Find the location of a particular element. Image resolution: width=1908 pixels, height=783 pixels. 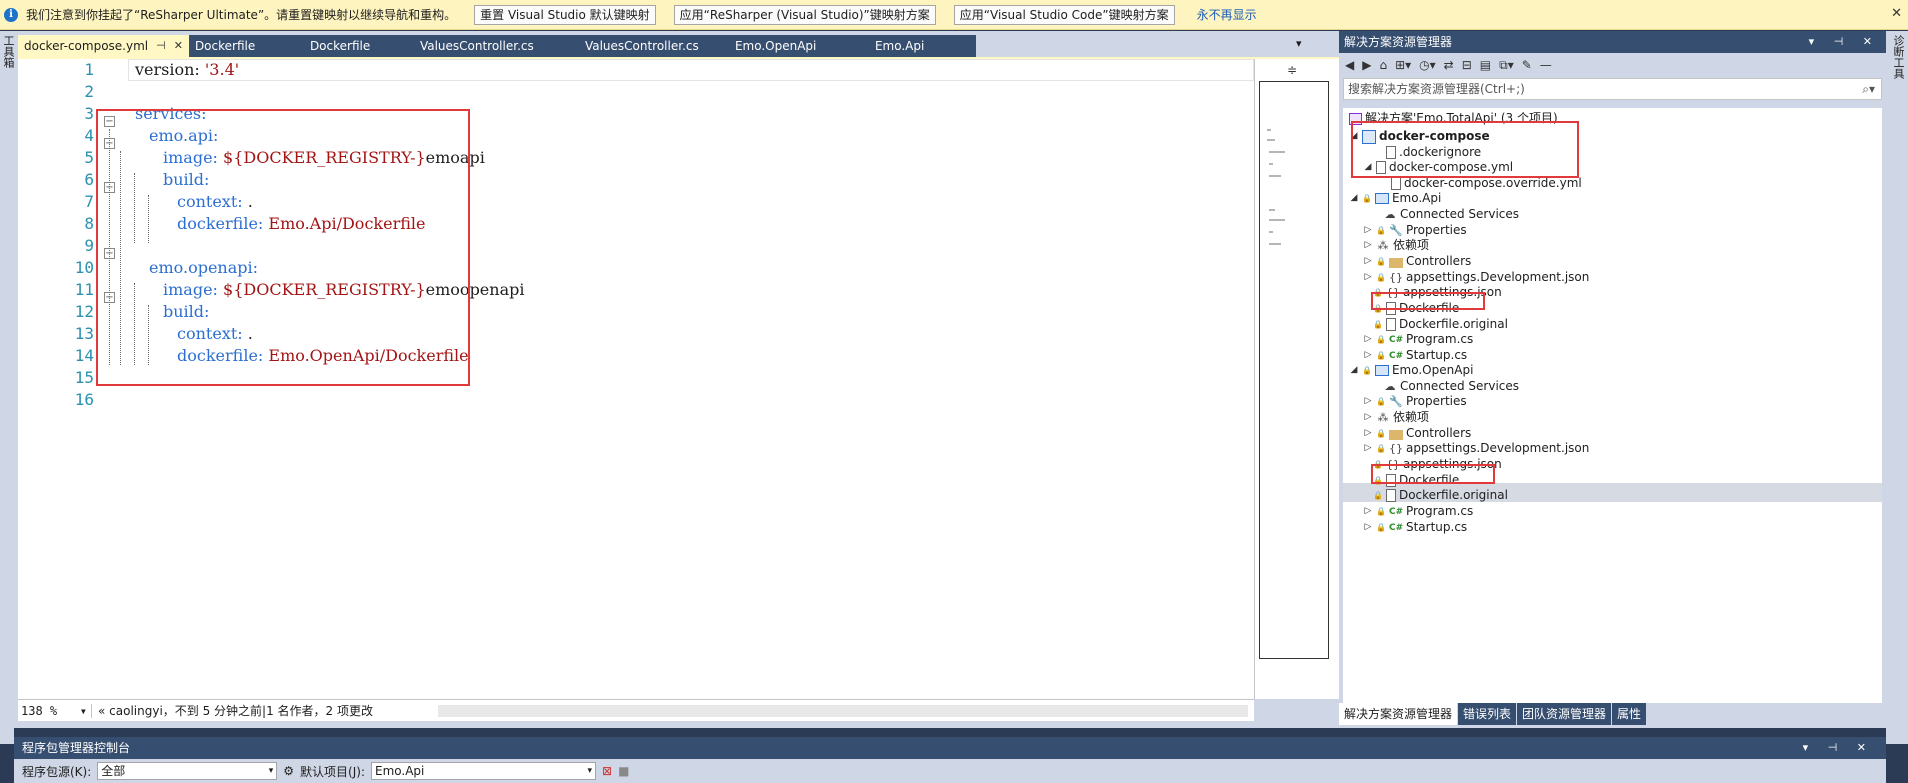

properties-icon: ✎ is located at coordinates (1527, 65).